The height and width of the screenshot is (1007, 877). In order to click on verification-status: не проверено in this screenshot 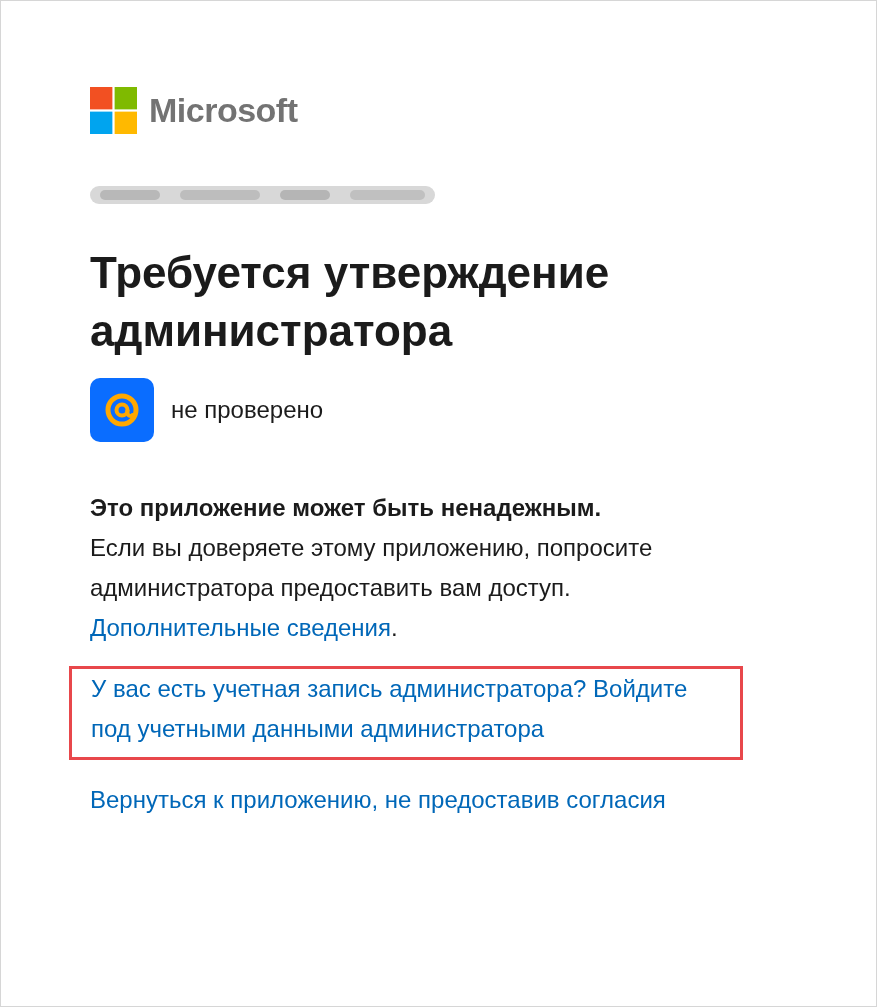, I will do `click(247, 410)`.